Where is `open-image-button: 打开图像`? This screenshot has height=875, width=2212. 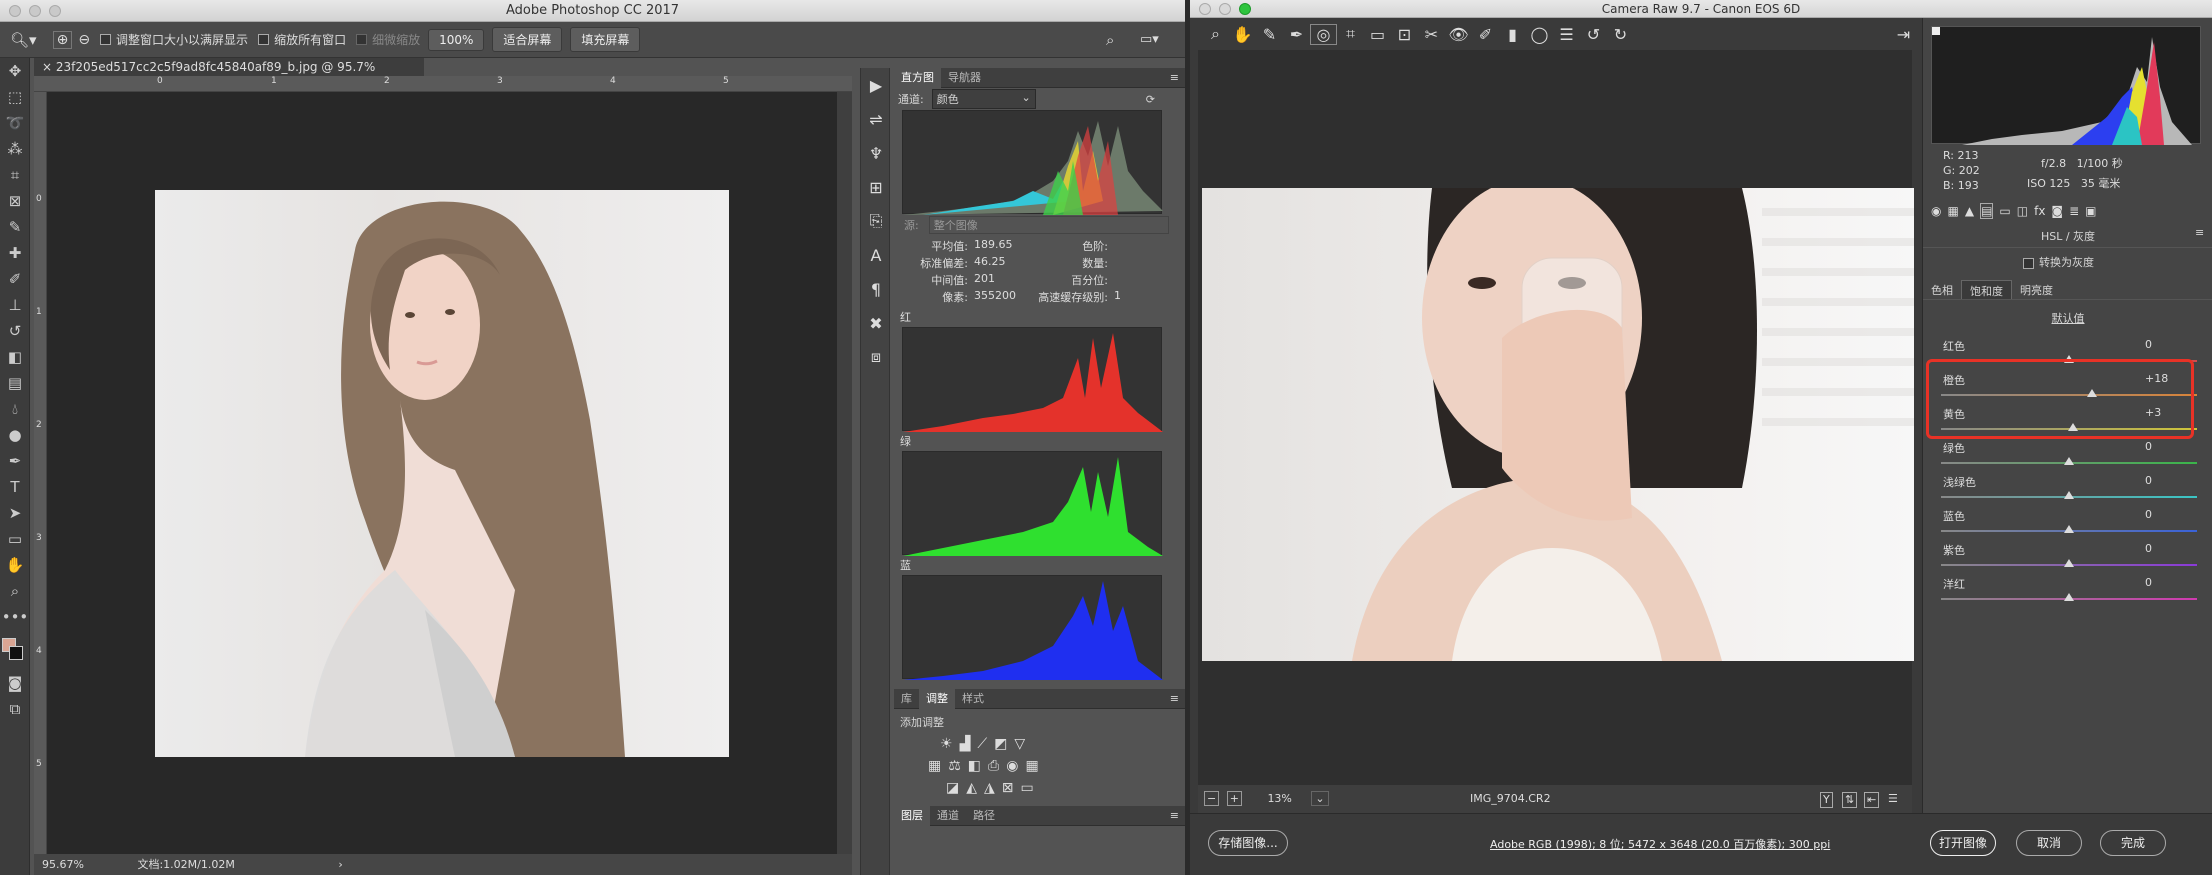
open-image-button: 打开图像 is located at coordinates (1963, 843).